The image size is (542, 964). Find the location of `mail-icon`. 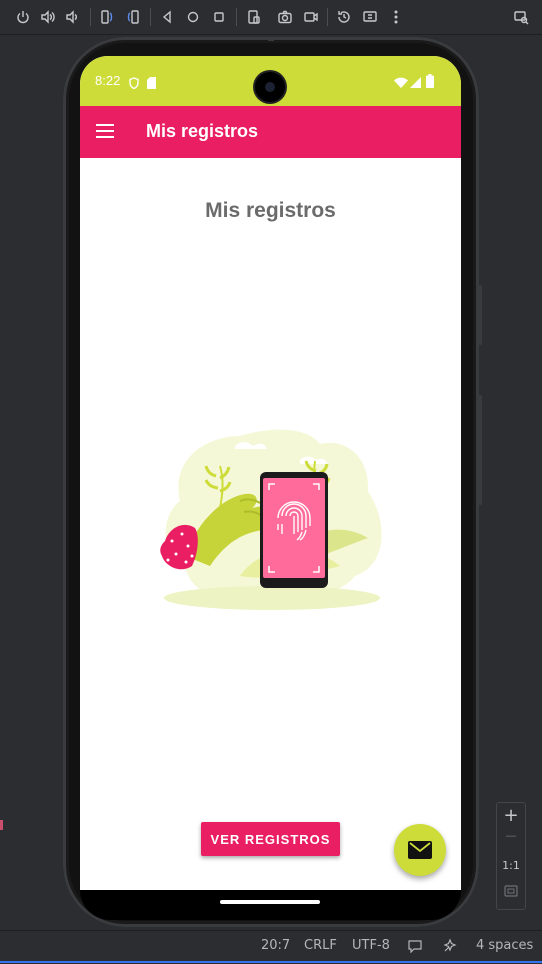

mail-icon is located at coordinates (420, 850).